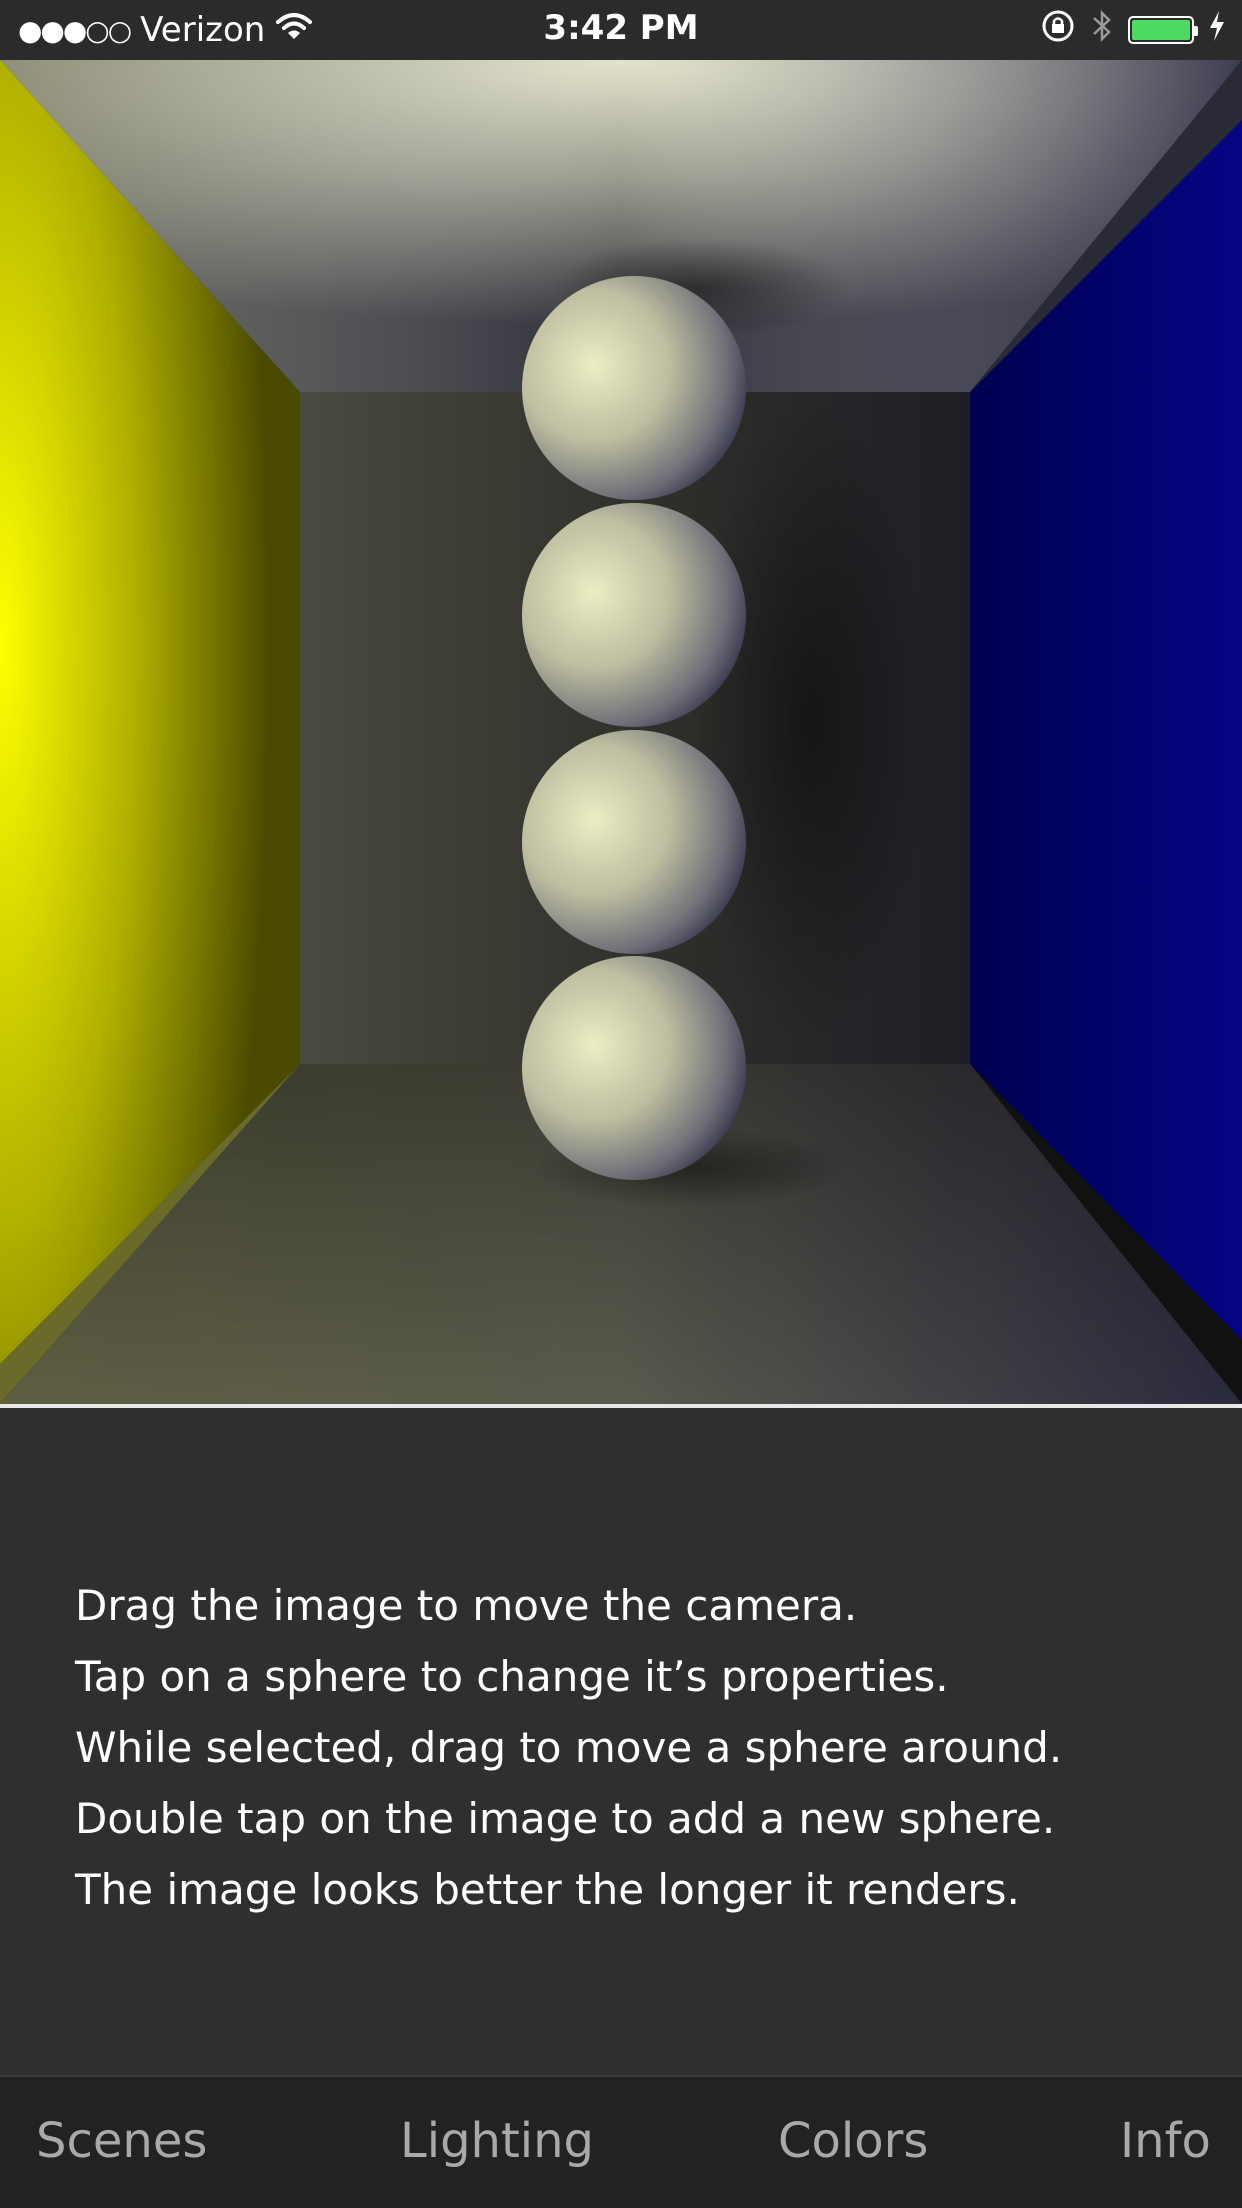 The height and width of the screenshot is (2208, 1242). What do you see at coordinates (466, 1605) in the screenshot?
I see `instruction-line: Drag the image to move the camera.` at bounding box center [466, 1605].